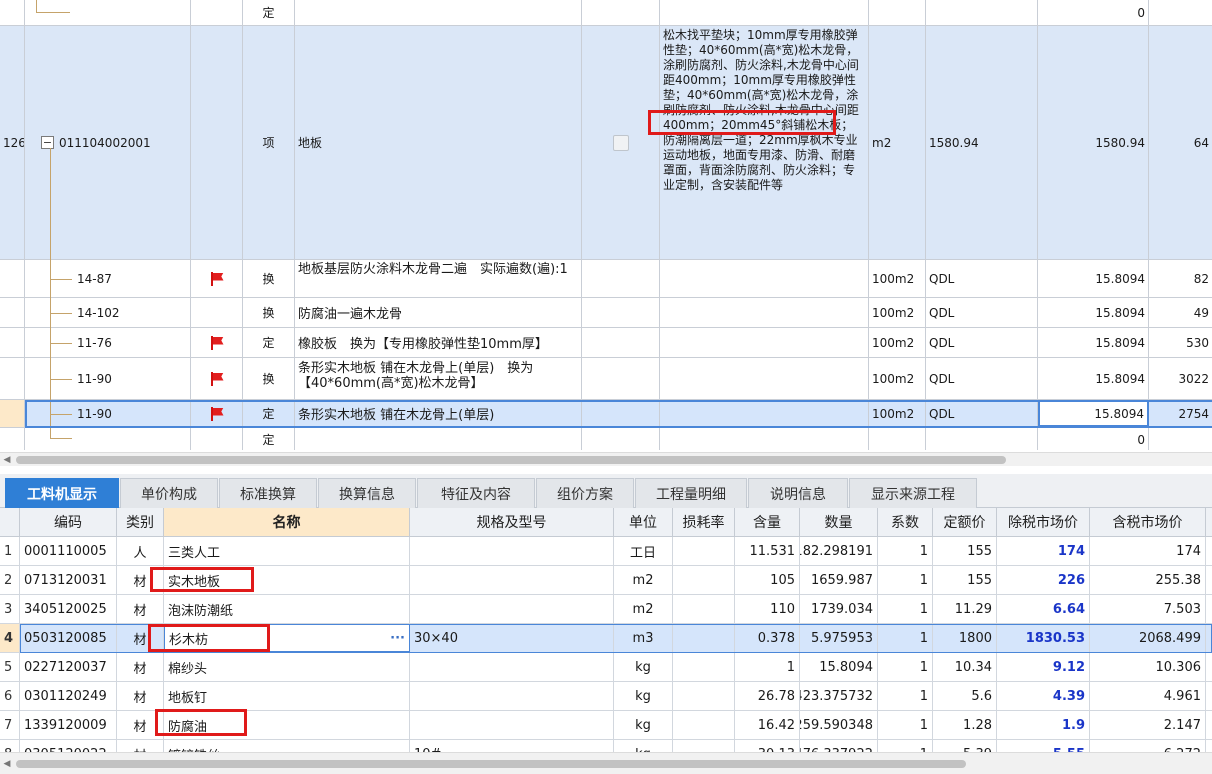  Describe the element at coordinates (839, 522) in the screenshot. I see `header-quantity: 数量` at that location.